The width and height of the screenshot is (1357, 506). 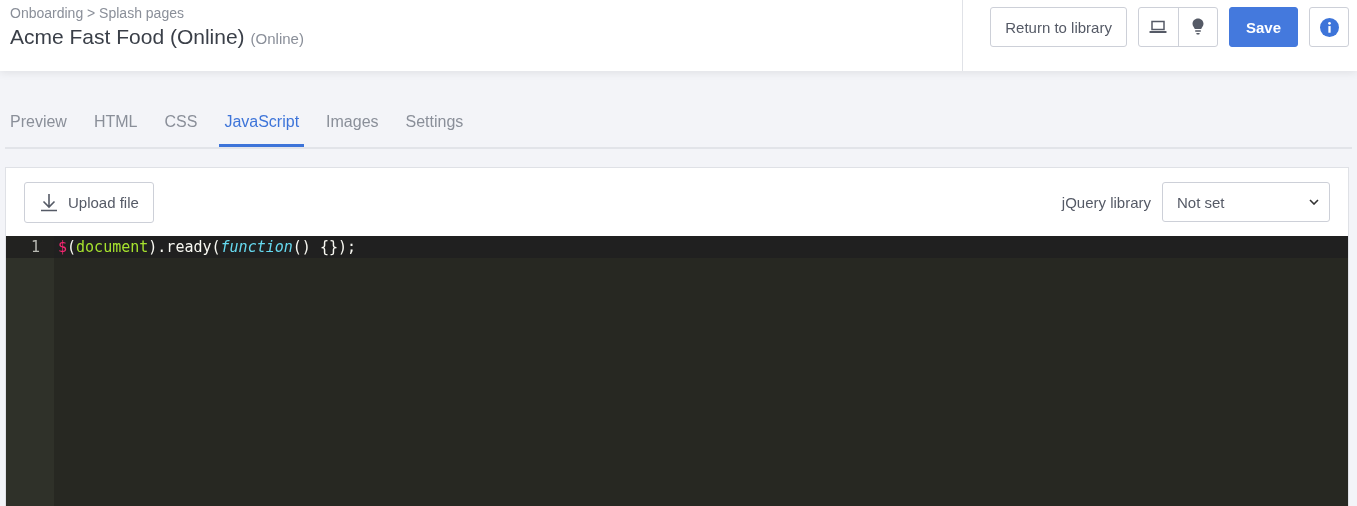 What do you see at coordinates (181, 123) in the screenshot?
I see `tab: CSS` at bounding box center [181, 123].